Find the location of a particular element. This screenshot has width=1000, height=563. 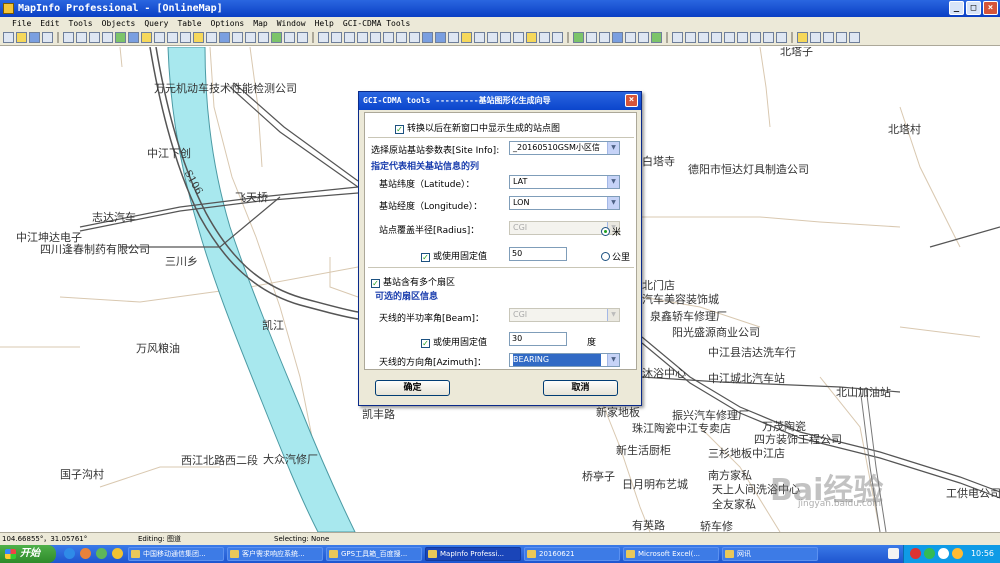

table-icon is located at coordinates (289, 37).